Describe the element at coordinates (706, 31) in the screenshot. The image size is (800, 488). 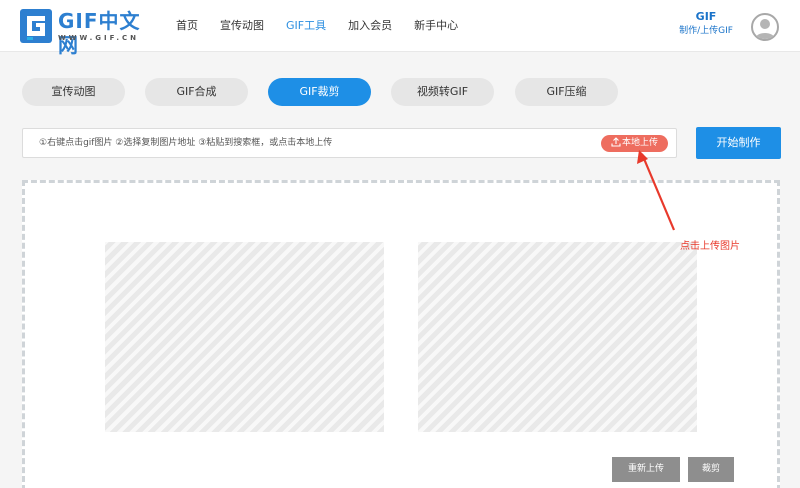
I see `create-upload-label: 制作/上传GIF` at that location.